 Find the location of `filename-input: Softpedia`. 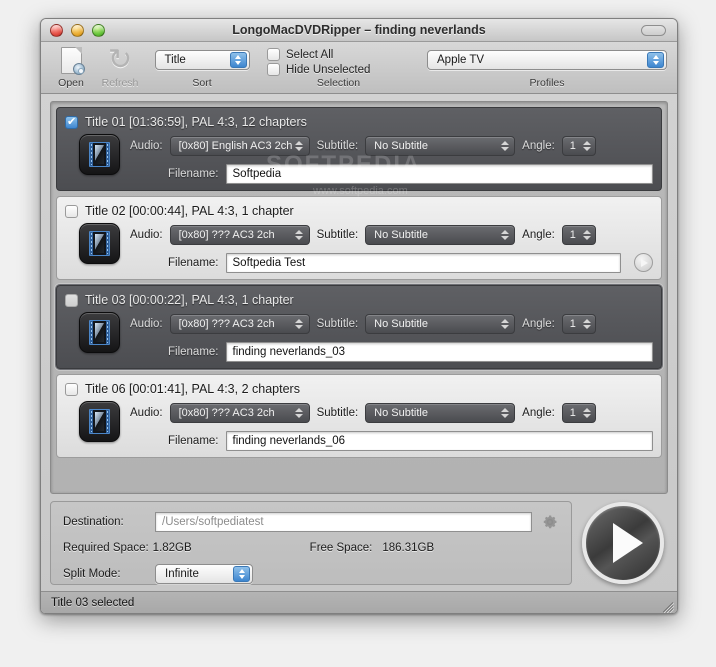

filename-input: Softpedia is located at coordinates (439, 173).